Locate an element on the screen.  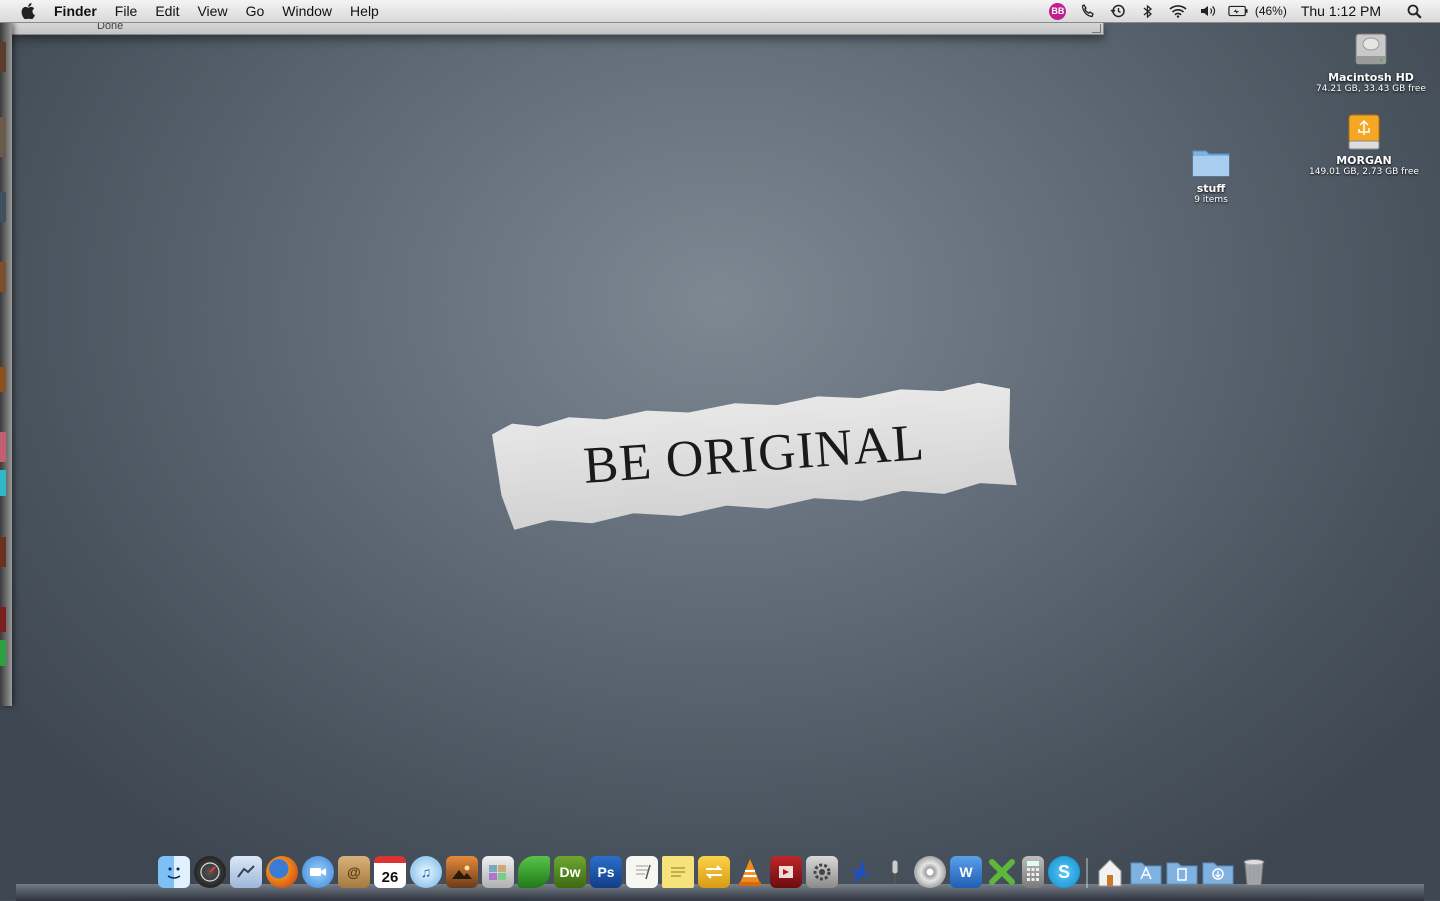
dock: @ 26 ♫ Dw Ps W S is located at coordinates (714, 870).